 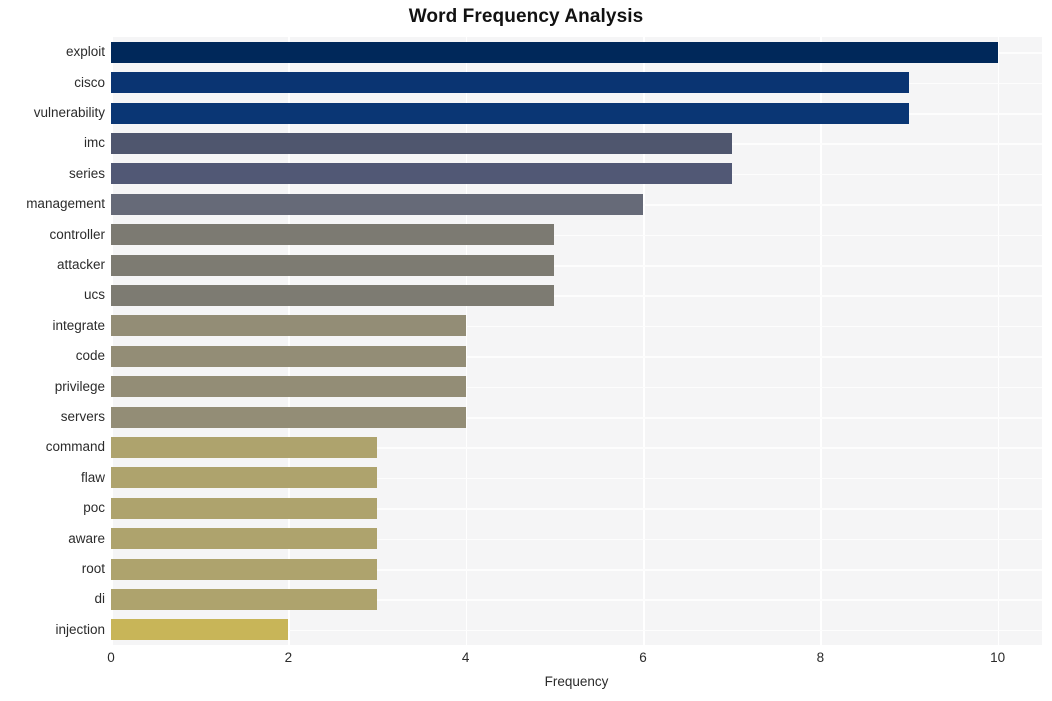 What do you see at coordinates (65, 204) in the screenshot?
I see `y-axis-tick-label: management` at bounding box center [65, 204].